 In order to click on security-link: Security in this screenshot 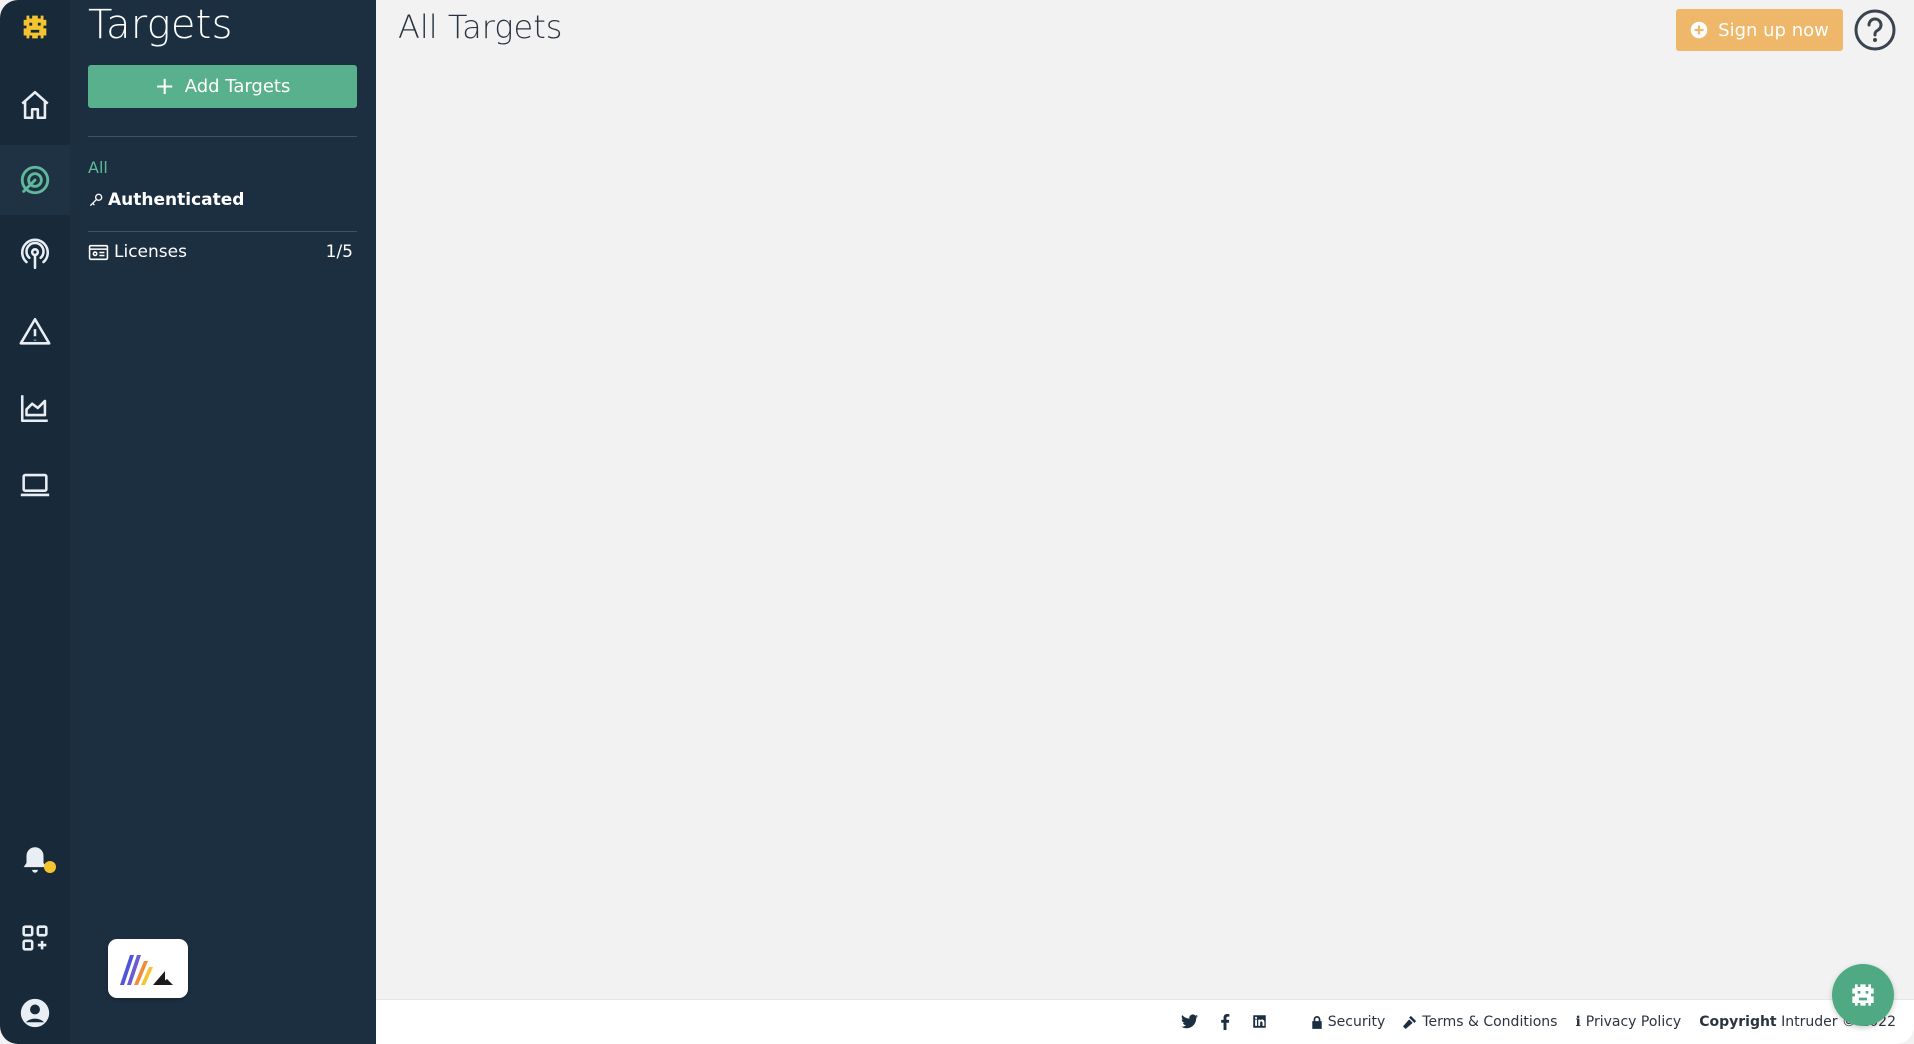, I will do `click(1348, 1022)`.